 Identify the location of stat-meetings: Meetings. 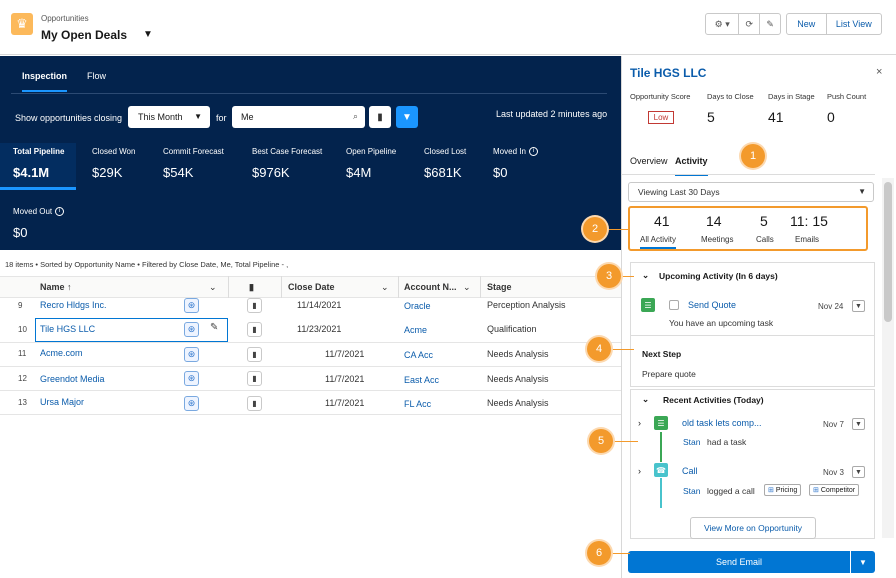
(717, 239).